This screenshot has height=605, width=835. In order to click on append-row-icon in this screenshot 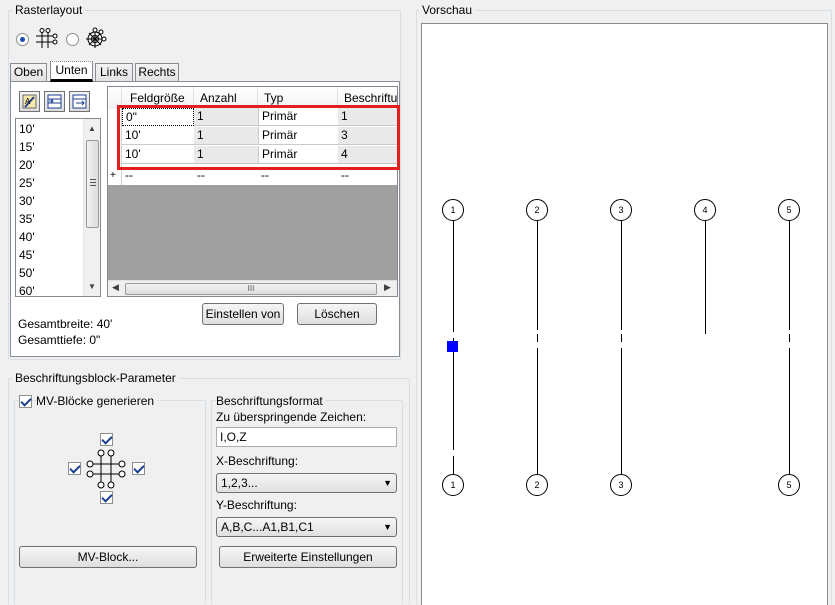, I will do `click(79, 101)`.